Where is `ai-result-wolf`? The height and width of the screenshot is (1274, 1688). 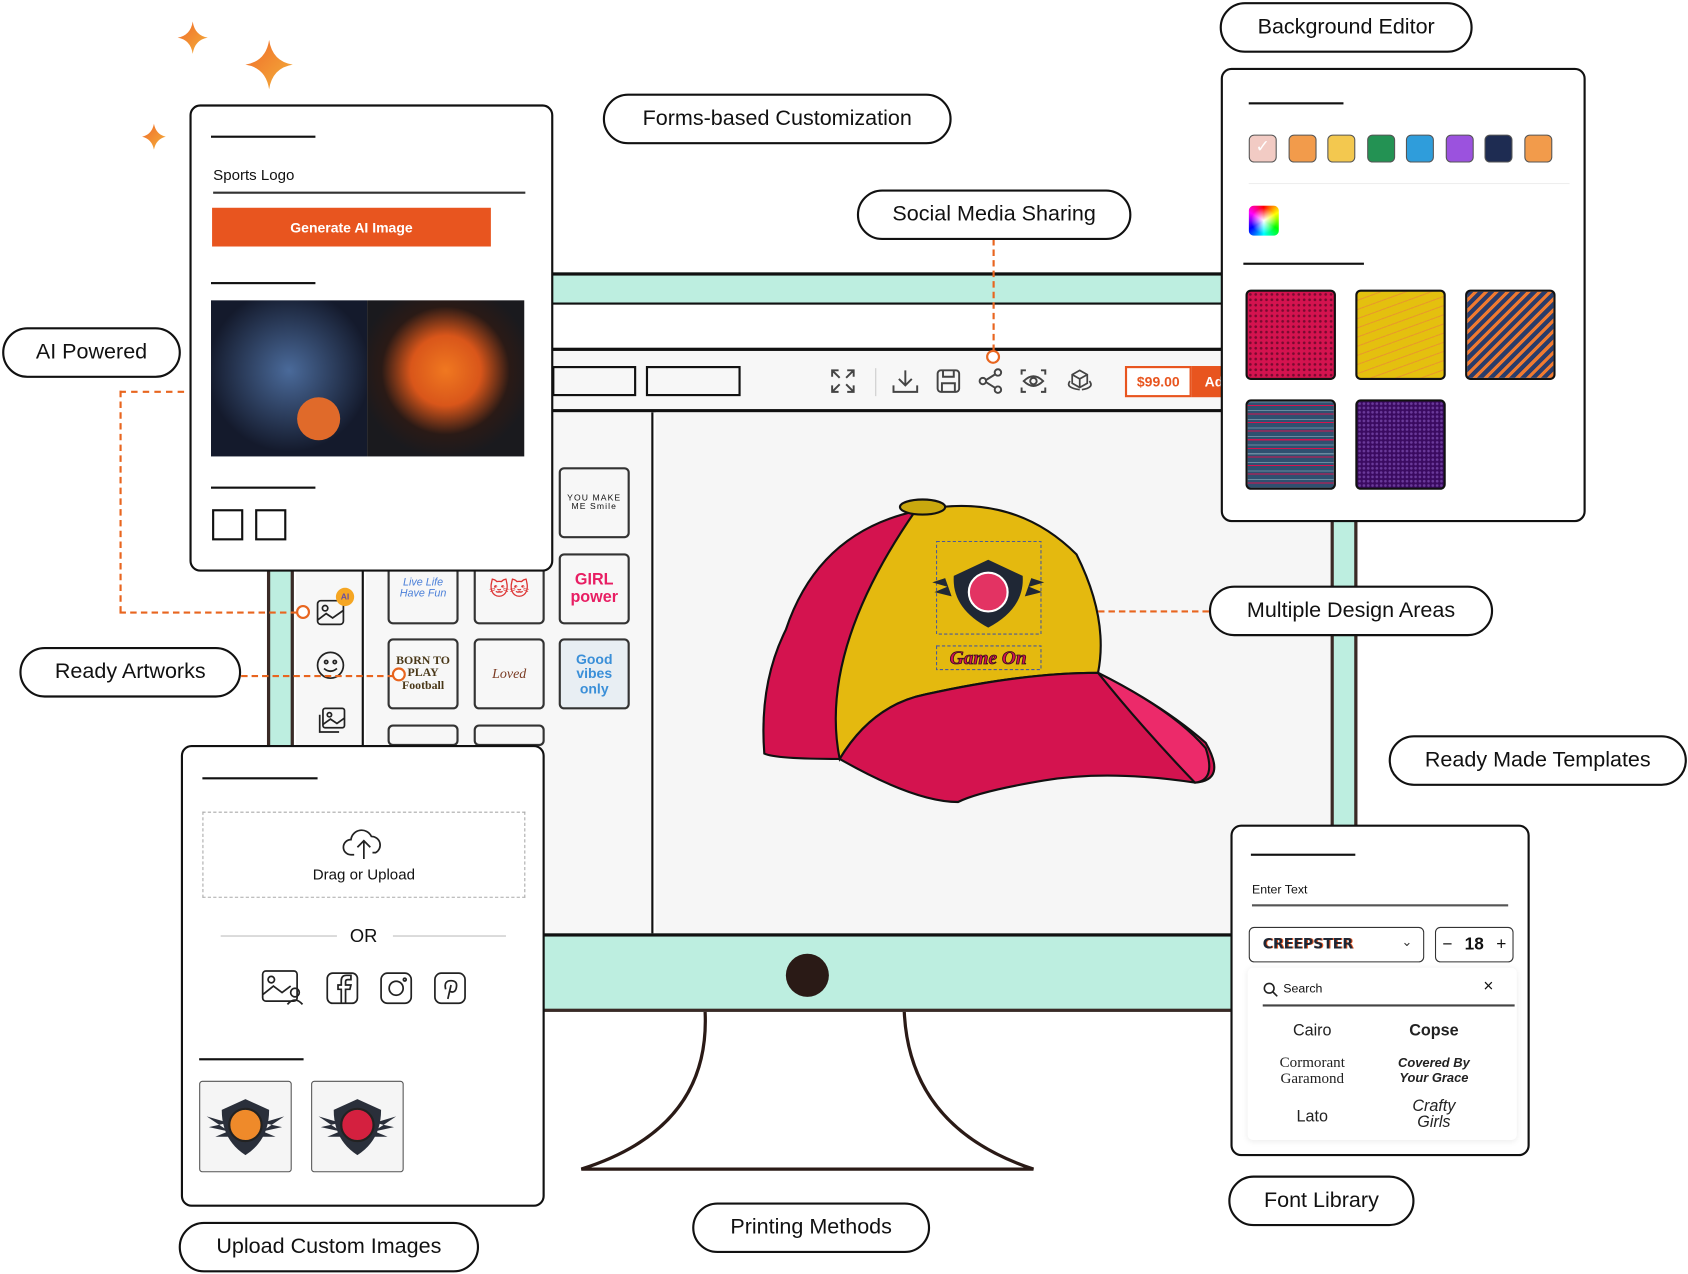 ai-result-wolf is located at coordinates (289, 378).